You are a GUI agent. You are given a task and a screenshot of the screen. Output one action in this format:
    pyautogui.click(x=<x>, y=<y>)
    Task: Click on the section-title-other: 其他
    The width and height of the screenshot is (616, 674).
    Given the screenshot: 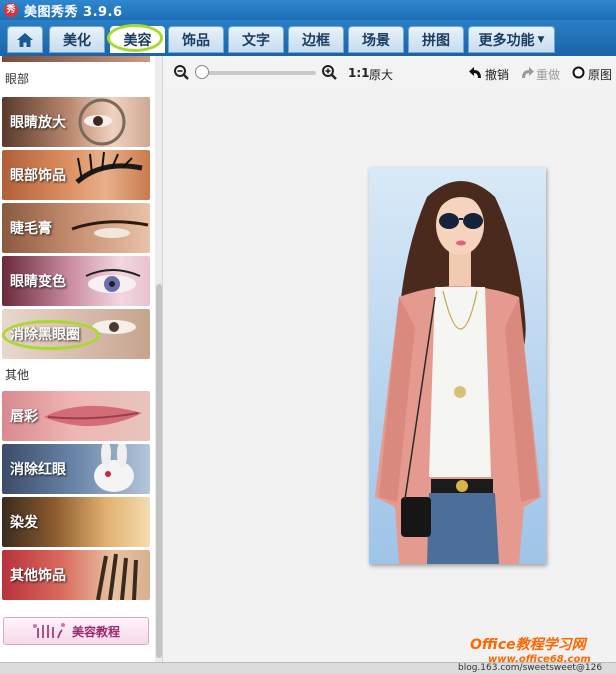 What is the action you would take?
    pyautogui.click(x=17, y=375)
    